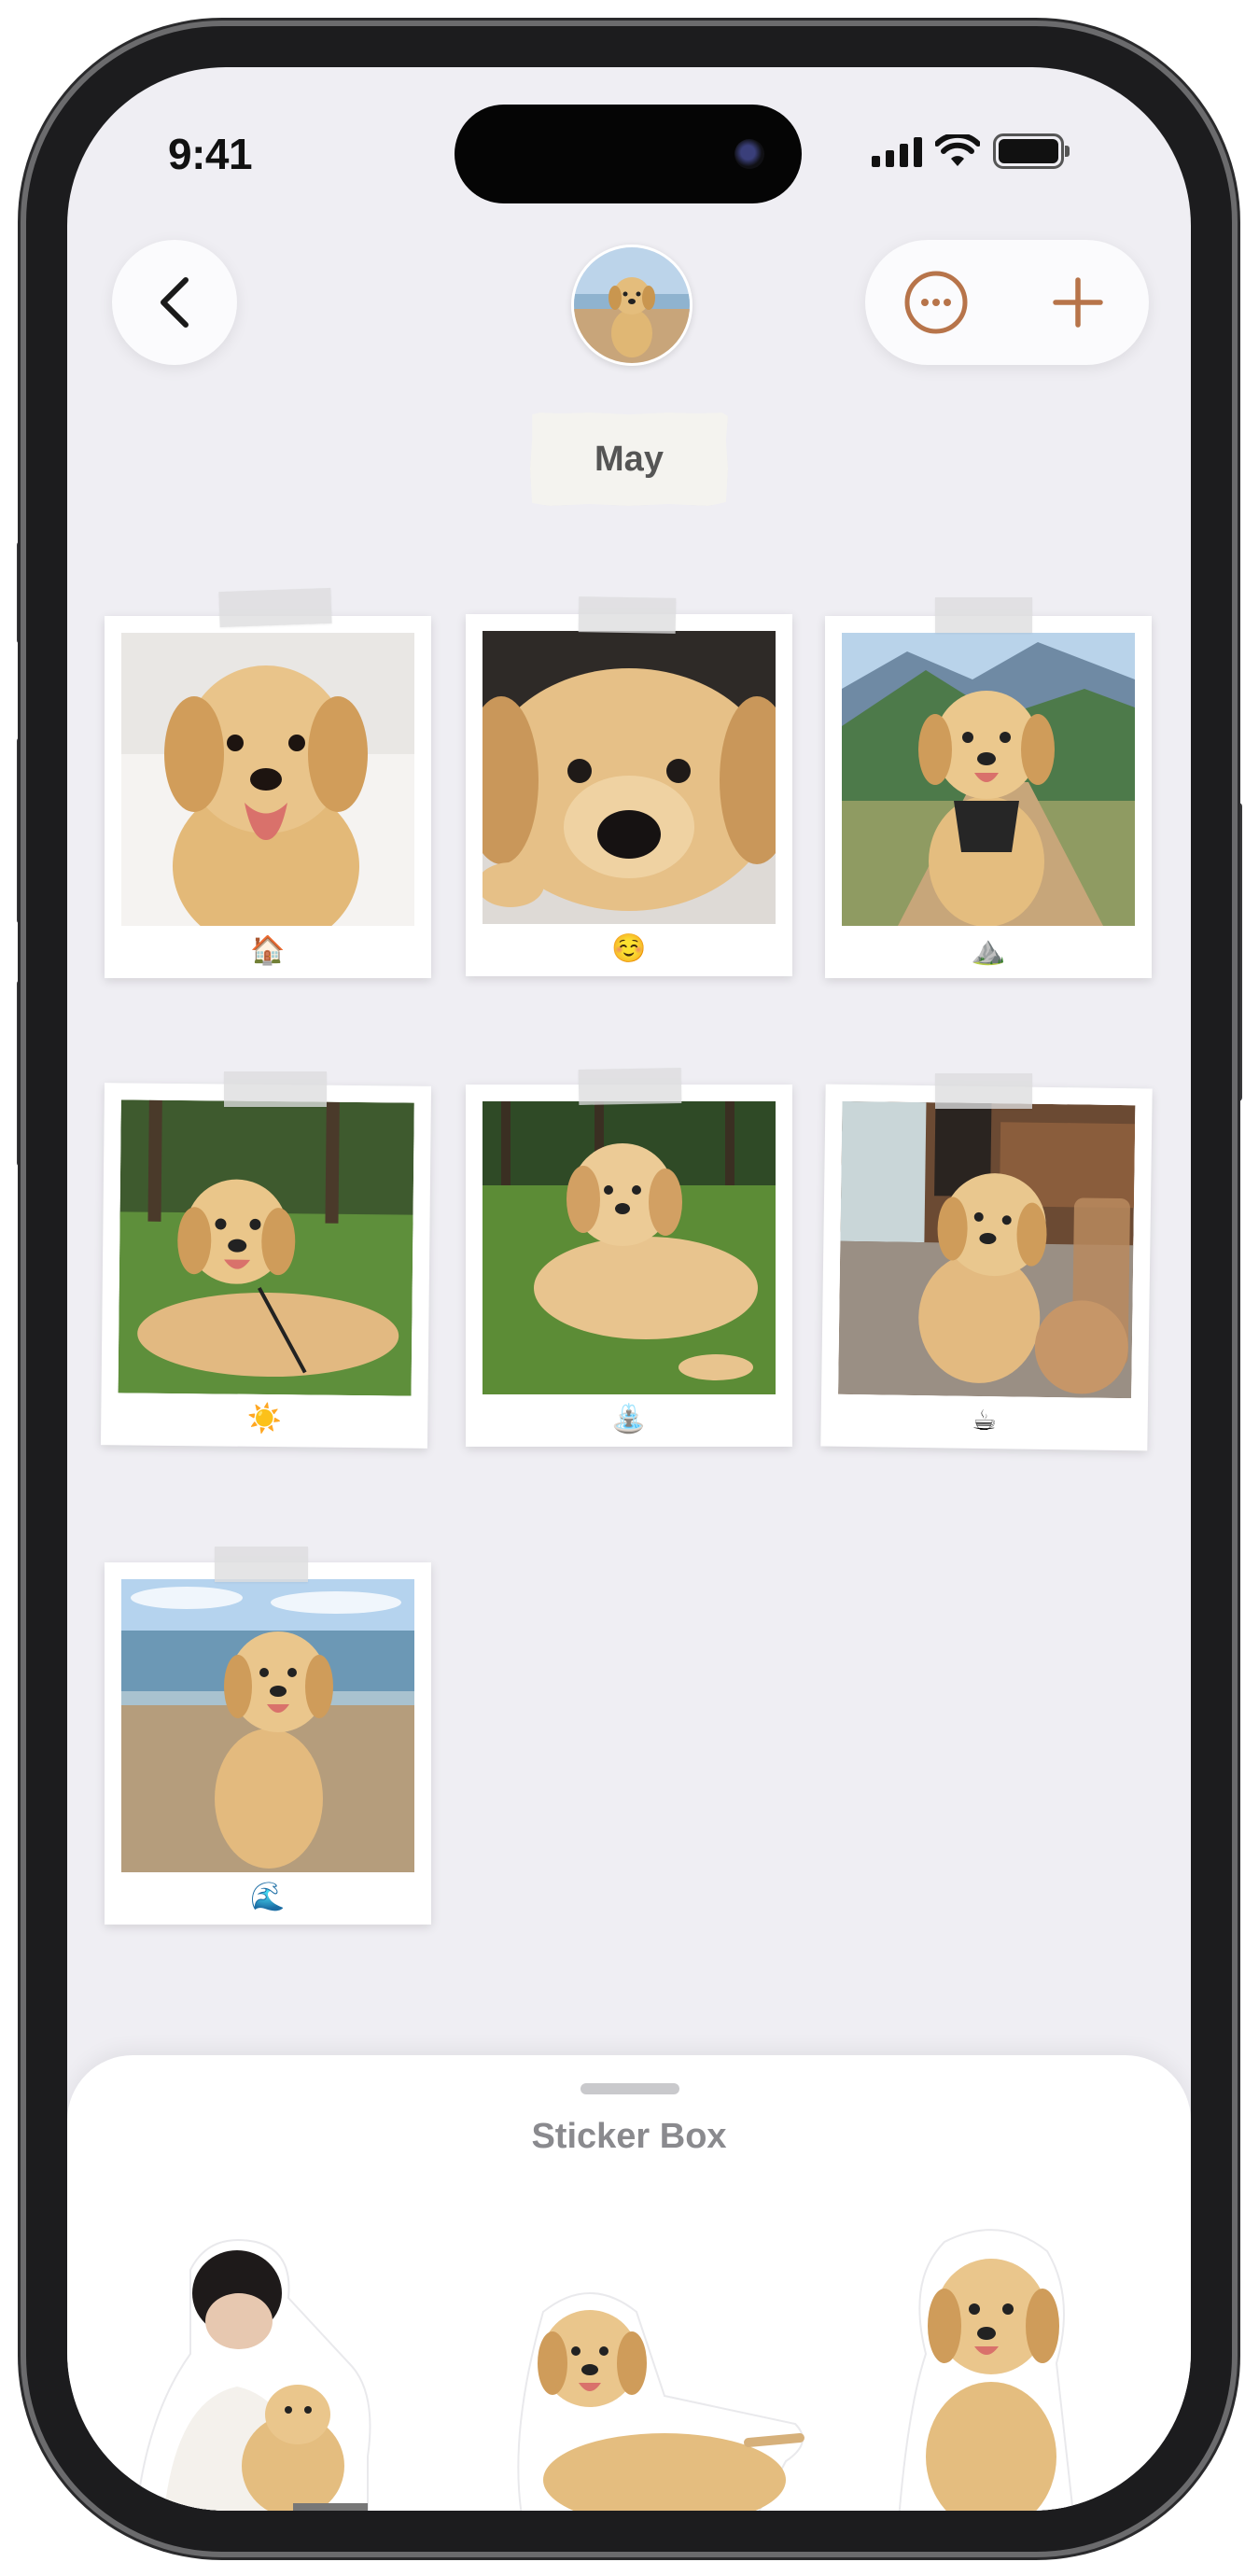 Image resolution: width=1259 pixels, height=2576 pixels. Describe the element at coordinates (629, 2136) in the screenshot. I see `sticker-box-title: Sticker Box` at that location.